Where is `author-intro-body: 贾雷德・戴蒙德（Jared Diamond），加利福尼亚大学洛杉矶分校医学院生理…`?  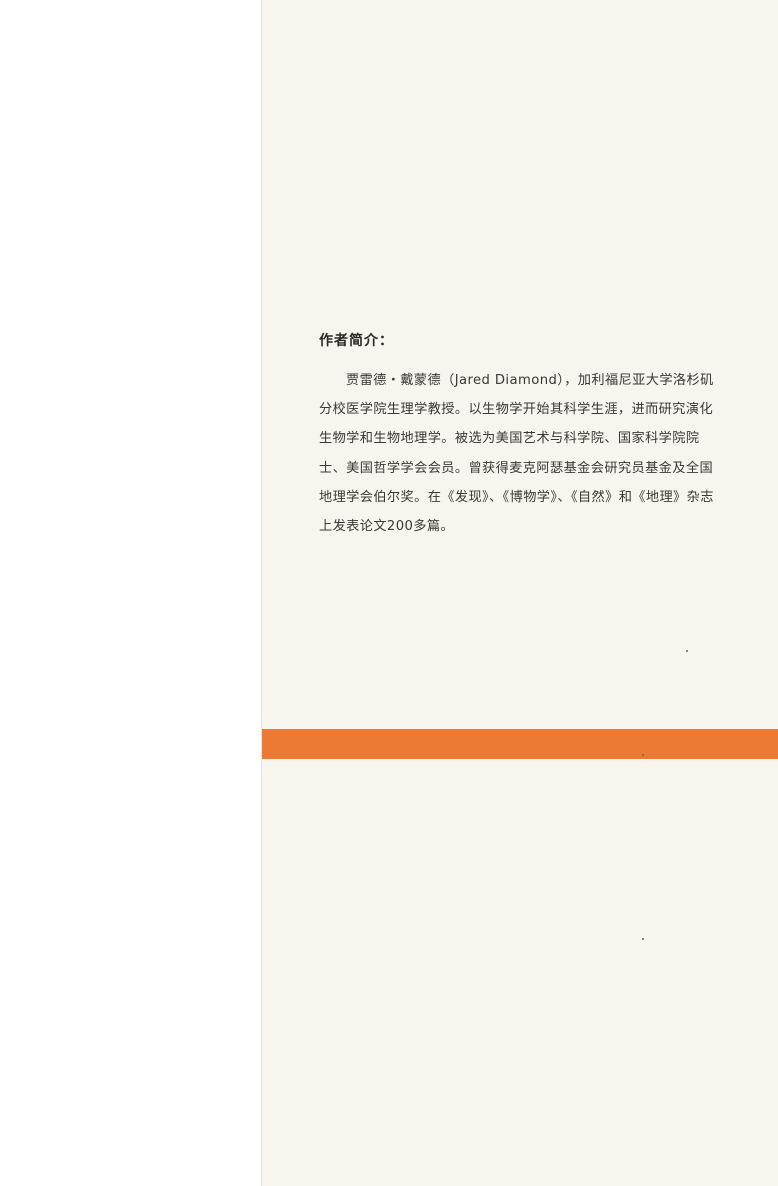 author-intro-body: 贾雷德・戴蒙德（Jared Diamond），加利福尼亚大学洛杉矶分校医学院生理… is located at coordinates (516, 454).